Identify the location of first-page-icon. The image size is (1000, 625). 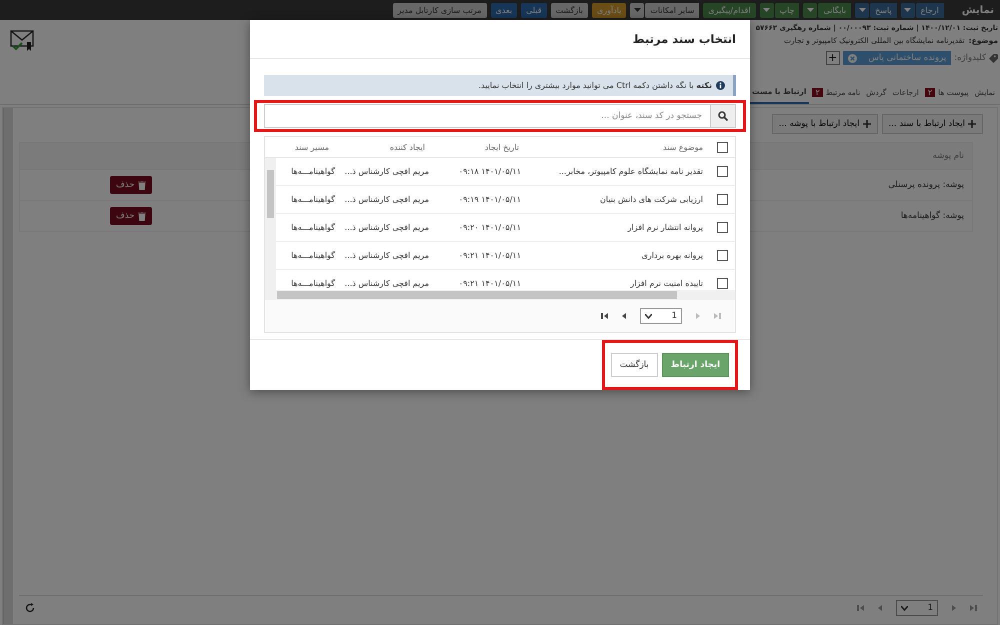
(604, 316).